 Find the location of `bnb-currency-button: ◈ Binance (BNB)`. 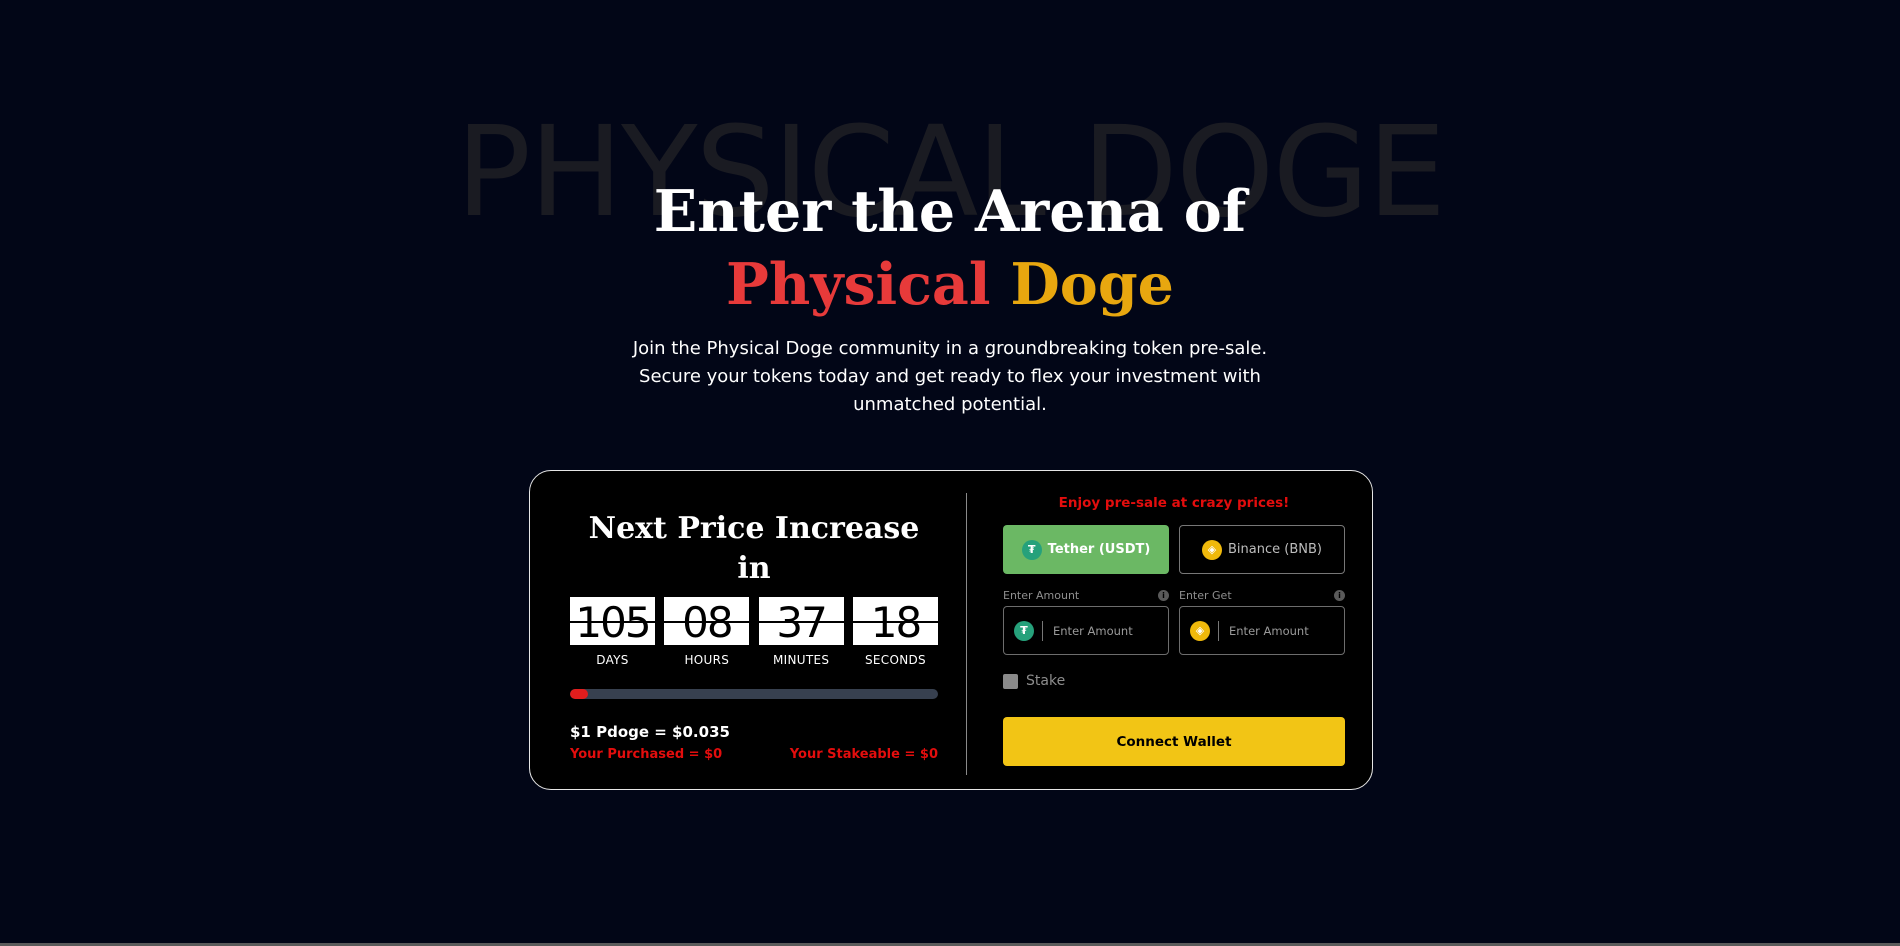

bnb-currency-button: ◈ Binance (BNB) is located at coordinates (1262, 549).